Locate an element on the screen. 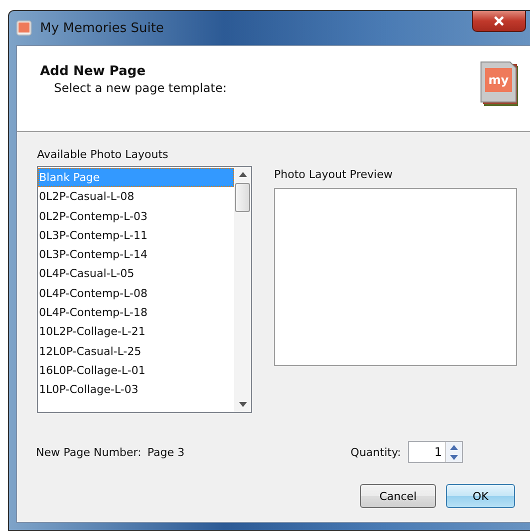 The image size is (530, 531). layout-item: 0L2P-Contemp-L-03 is located at coordinates (136, 216).